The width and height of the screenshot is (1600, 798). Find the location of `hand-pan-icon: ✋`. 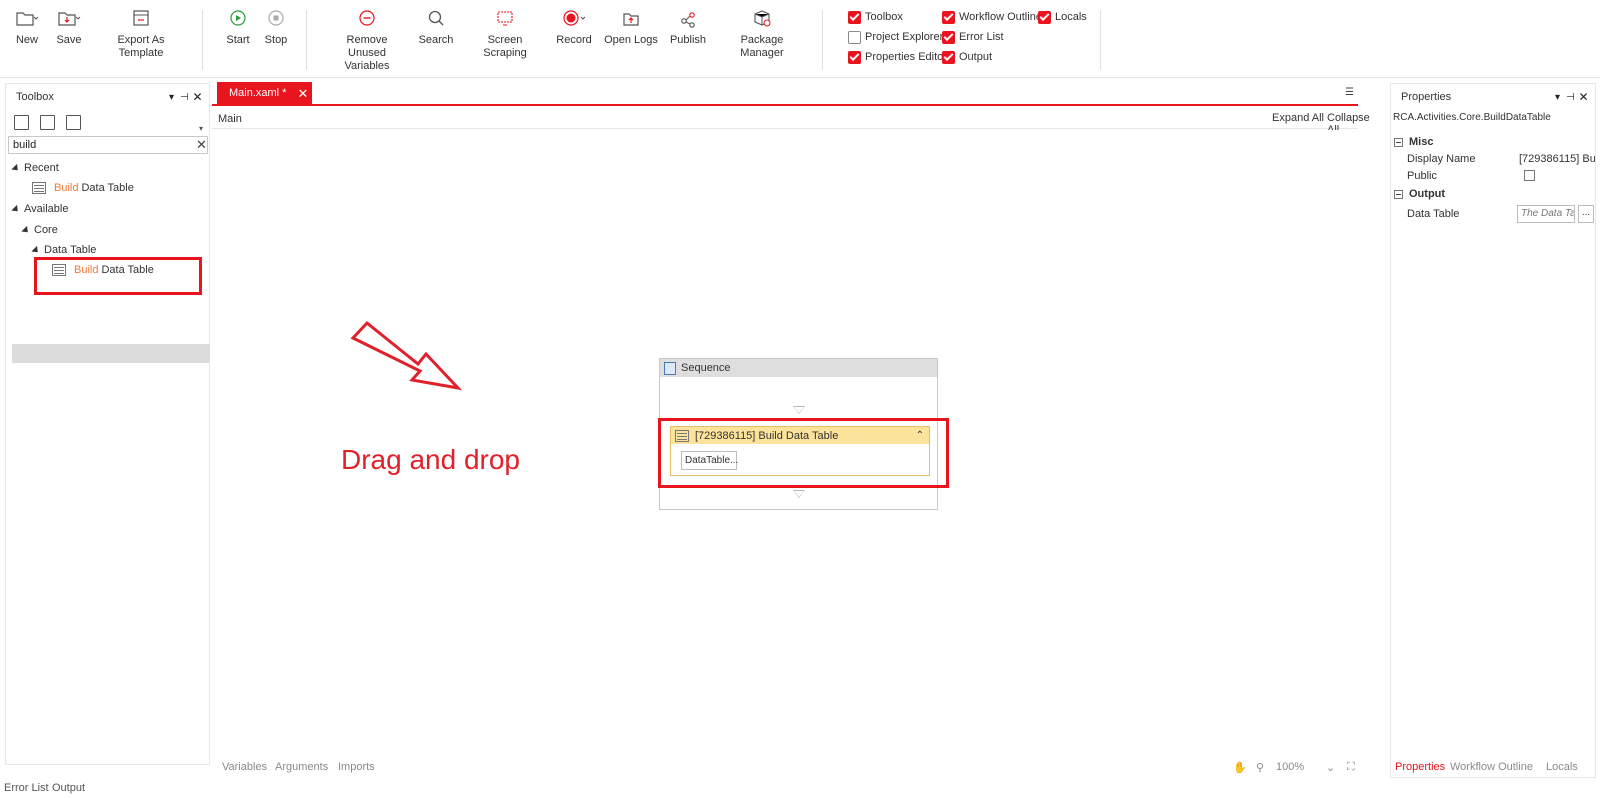

hand-pan-icon: ✋ is located at coordinates (1240, 767).